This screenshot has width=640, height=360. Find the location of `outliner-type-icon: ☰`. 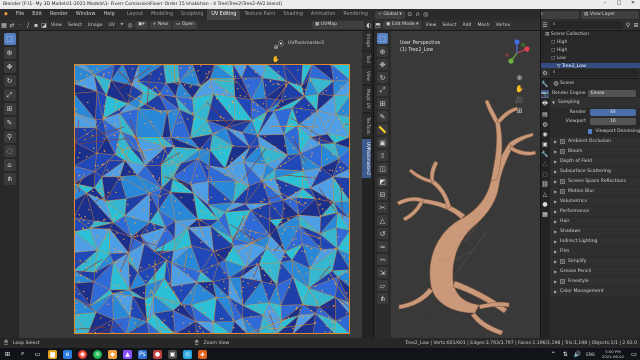

outliner-type-icon: ☰ is located at coordinates (545, 25).